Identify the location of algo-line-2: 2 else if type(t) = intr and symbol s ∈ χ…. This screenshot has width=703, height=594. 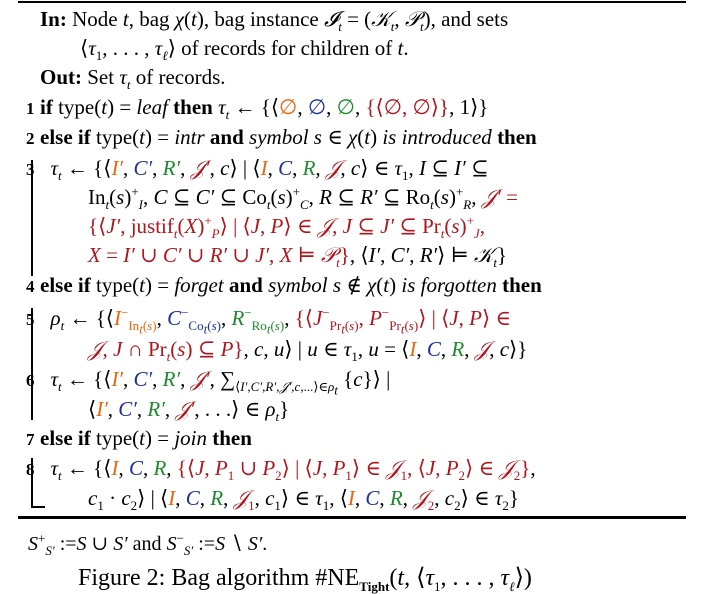
(281, 138).